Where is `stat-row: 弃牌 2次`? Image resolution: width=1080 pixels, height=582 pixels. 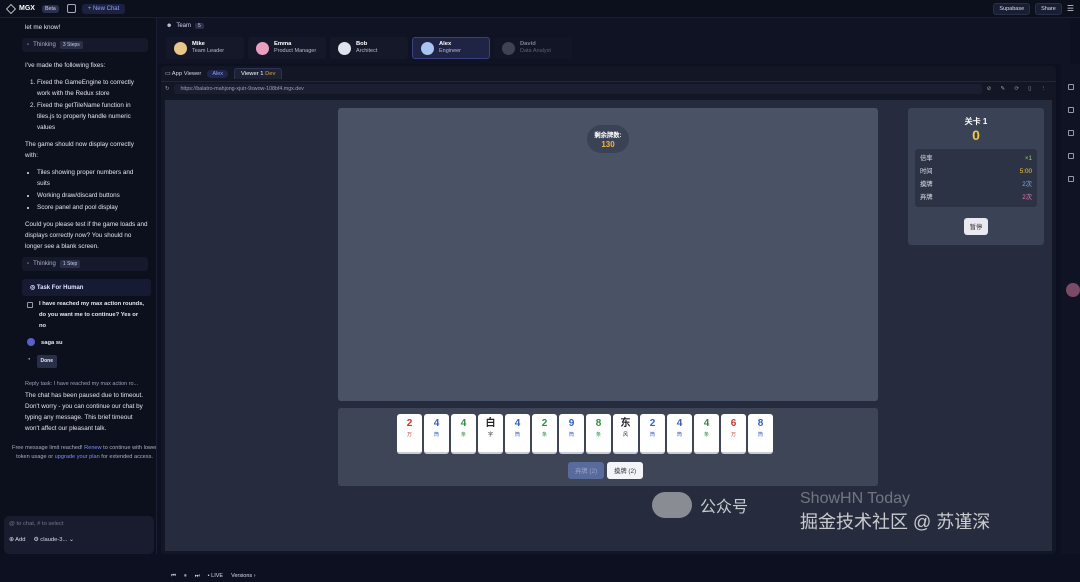
stat-row: 弃牌 2次 is located at coordinates (976, 197).